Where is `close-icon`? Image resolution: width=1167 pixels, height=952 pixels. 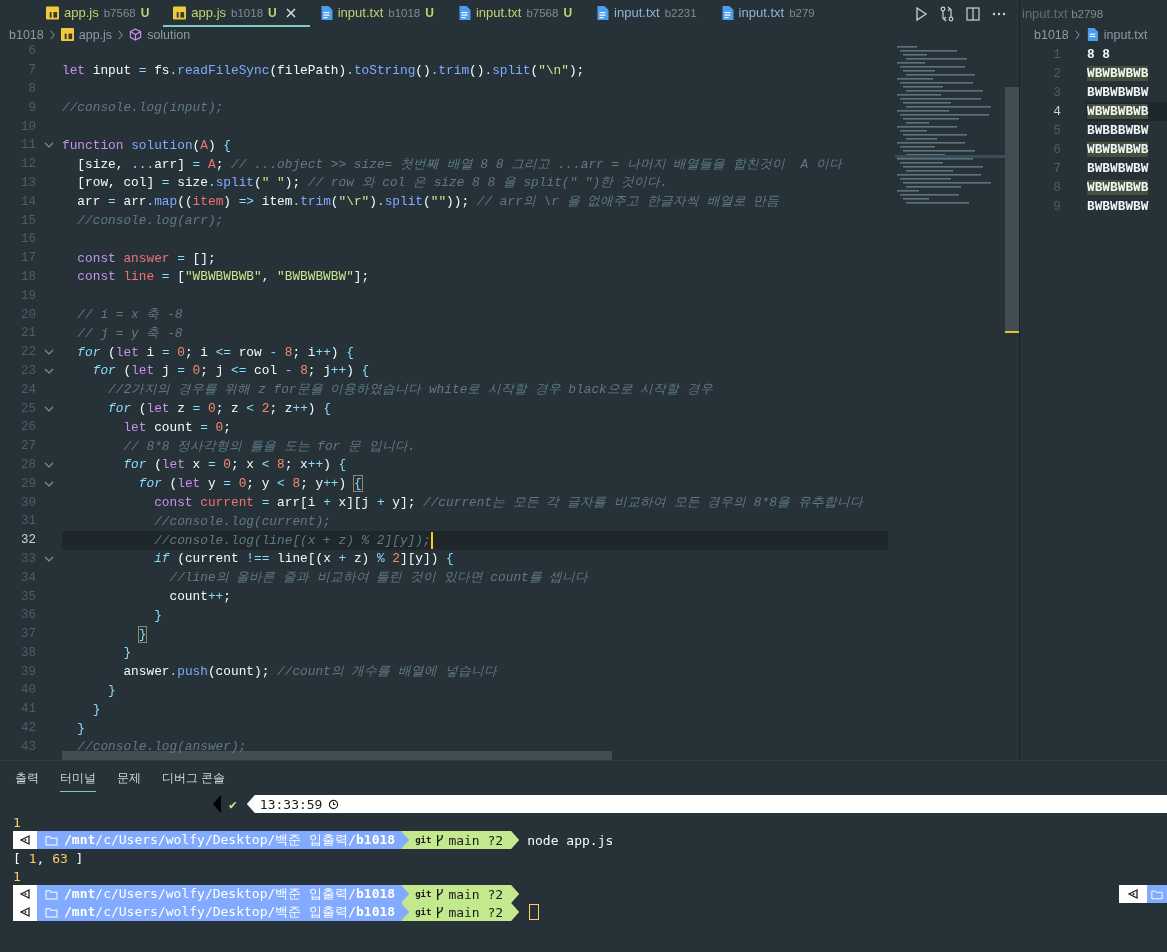 close-icon is located at coordinates (290, 12).